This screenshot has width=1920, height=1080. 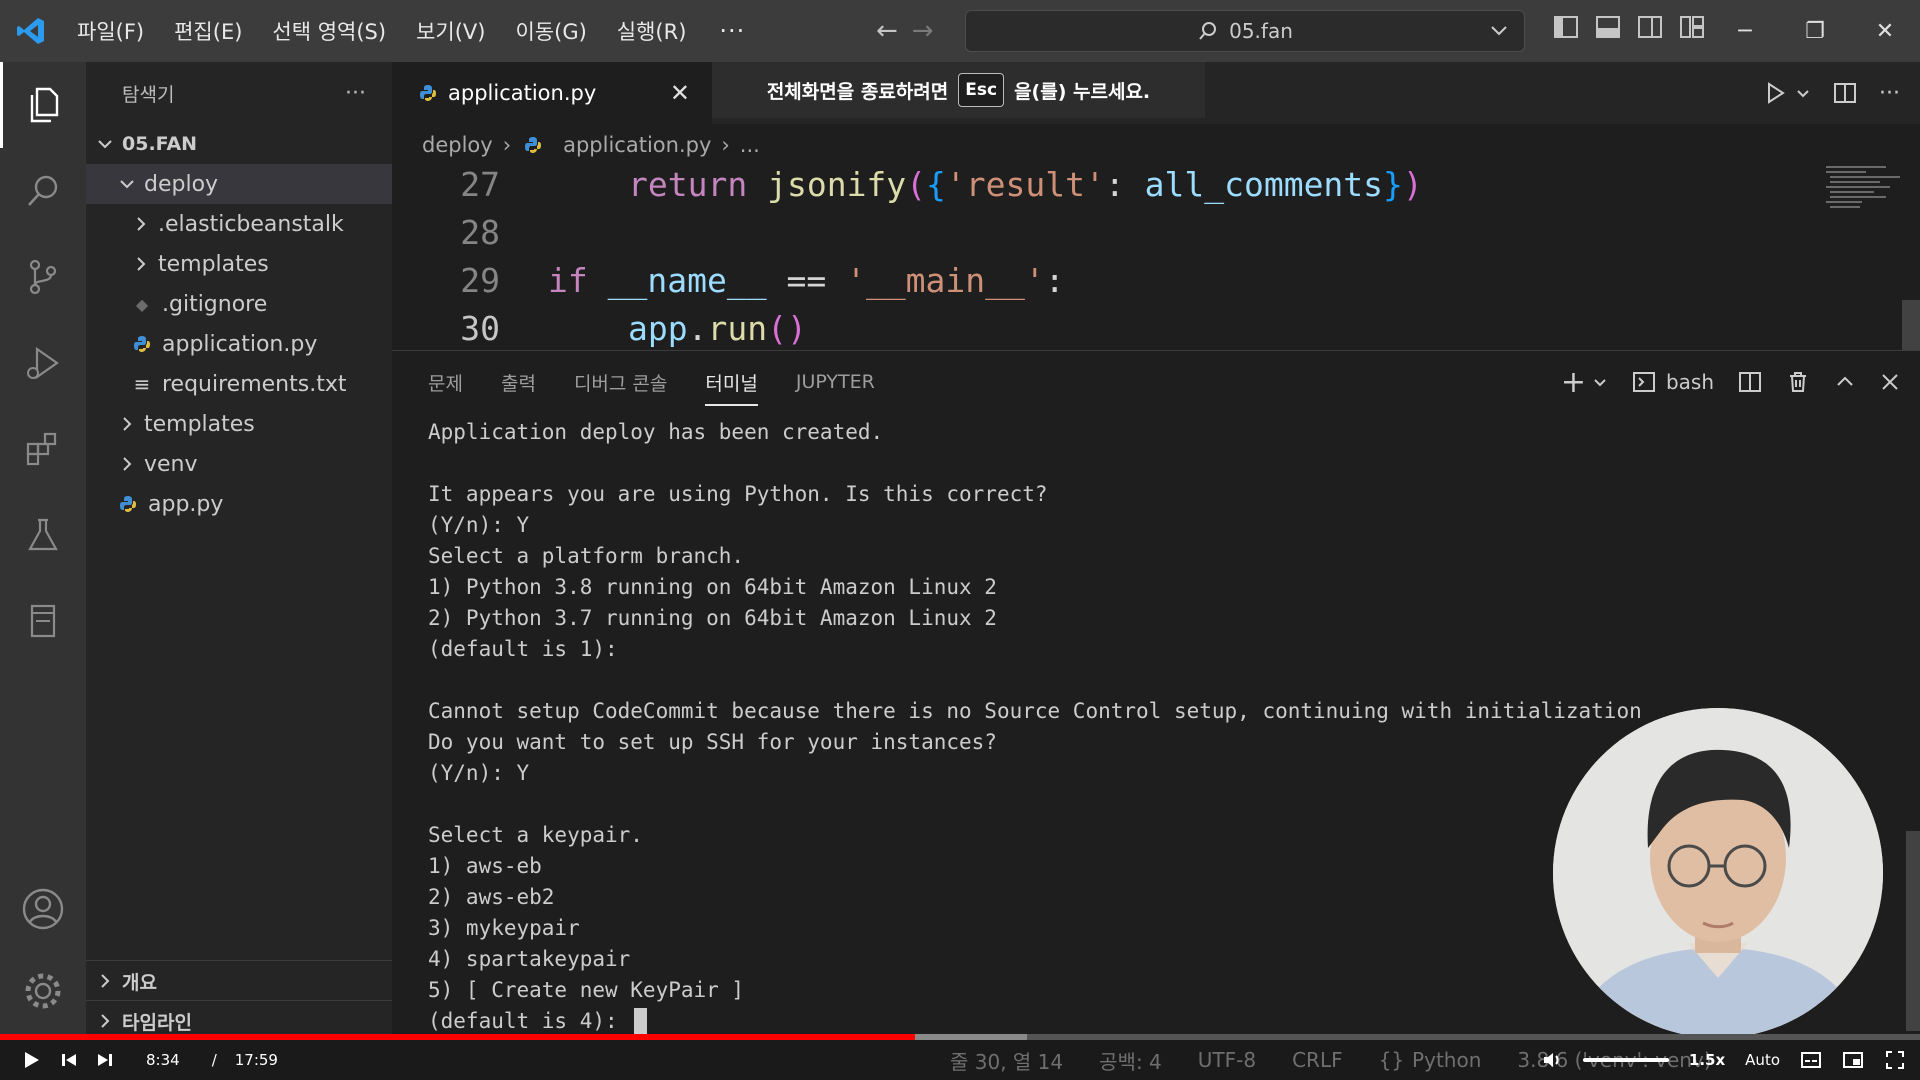 I want to click on menu-run: 실행(R), so click(x=652, y=31).